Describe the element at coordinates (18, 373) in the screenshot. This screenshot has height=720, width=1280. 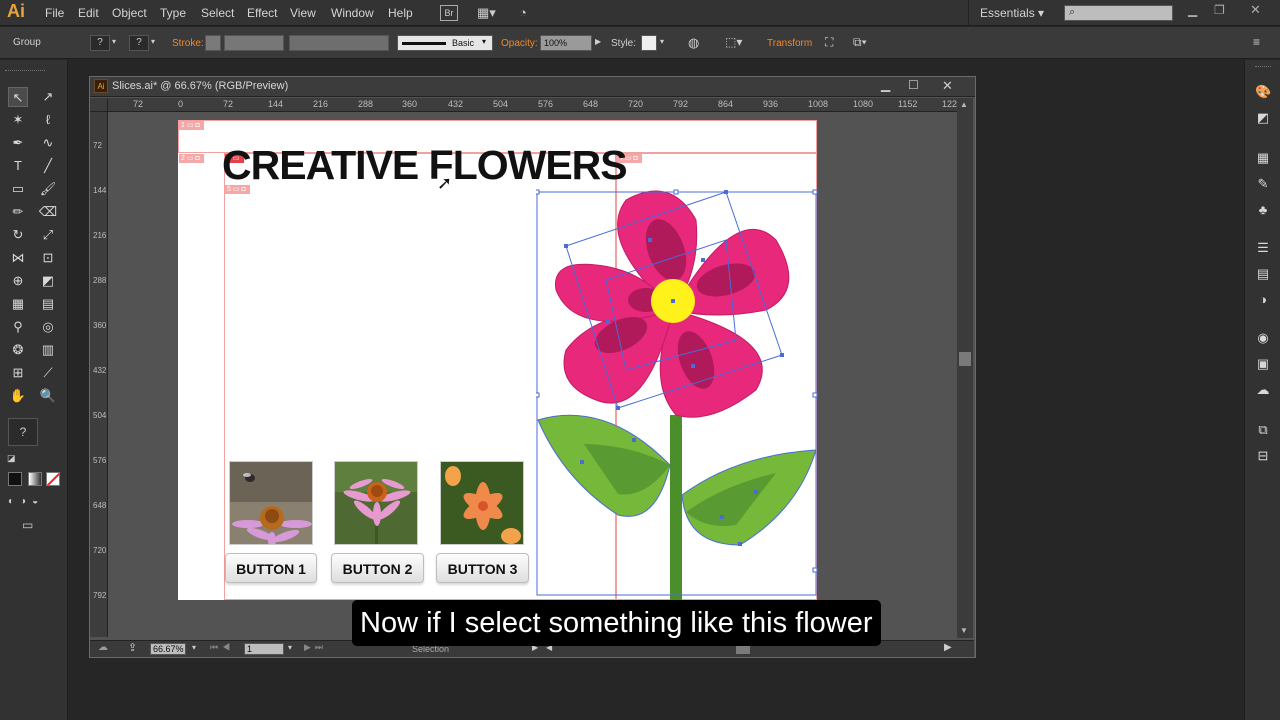
I see `artboard-tool-icon: ⊞` at that location.